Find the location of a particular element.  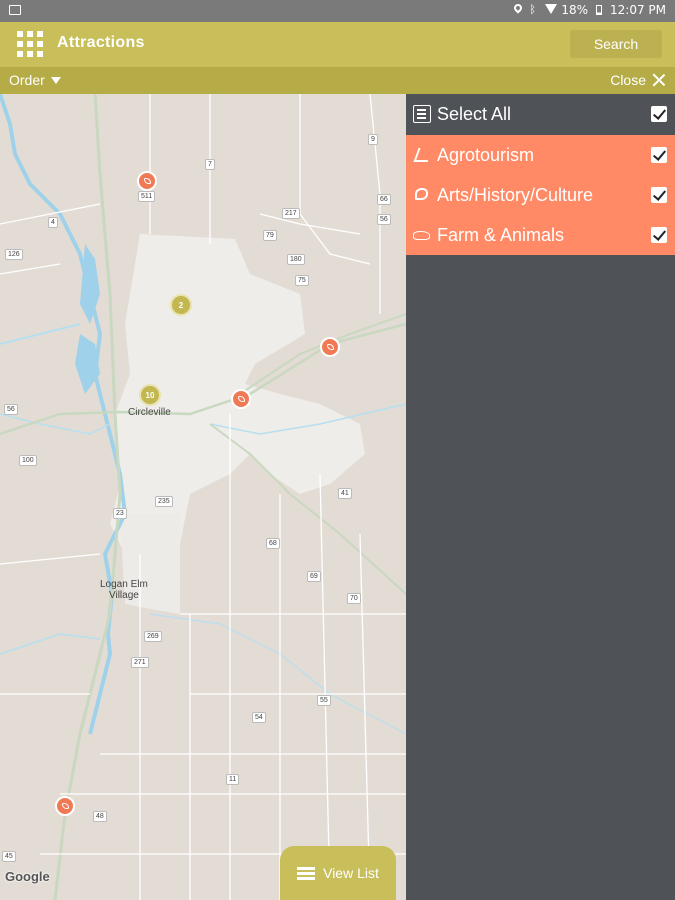

route-shield: 45 is located at coordinates (9, 856).